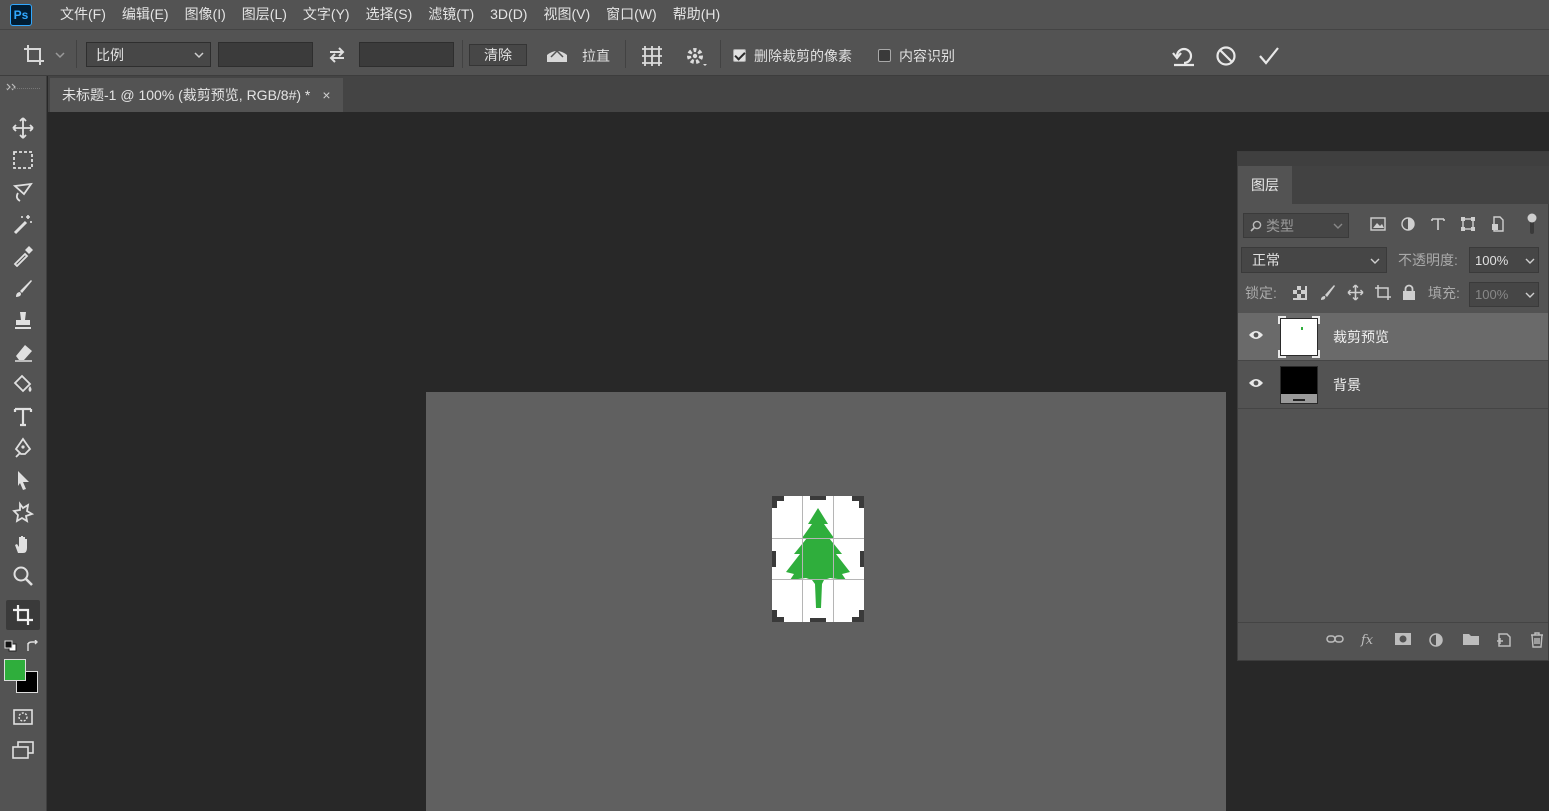 The image size is (1549, 811). What do you see at coordinates (1226, 56) in the screenshot?
I see `cancel-icon` at bounding box center [1226, 56].